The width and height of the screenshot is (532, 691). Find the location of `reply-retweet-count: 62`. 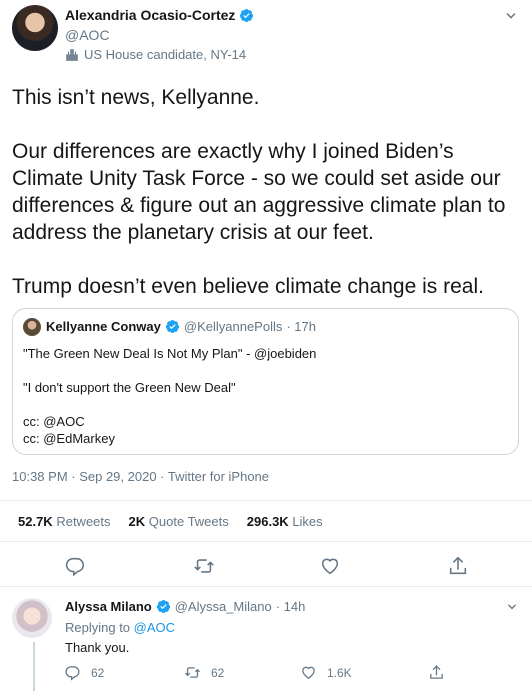

reply-retweet-count: 62 is located at coordinates (218, 672).